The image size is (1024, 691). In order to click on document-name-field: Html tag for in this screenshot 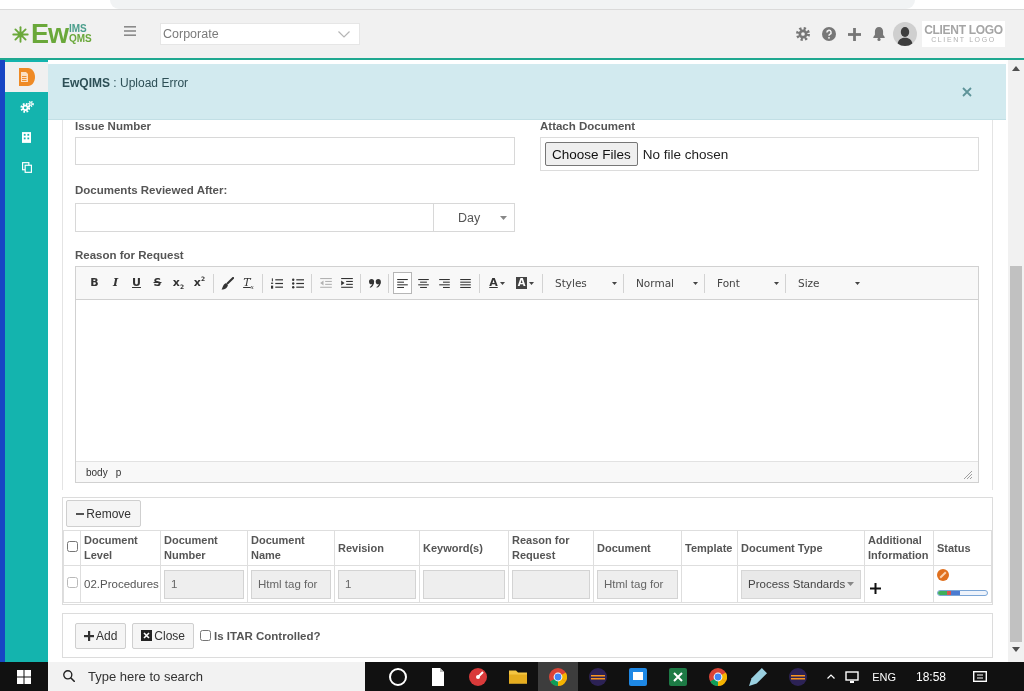, I will do `click(291, 584)`.